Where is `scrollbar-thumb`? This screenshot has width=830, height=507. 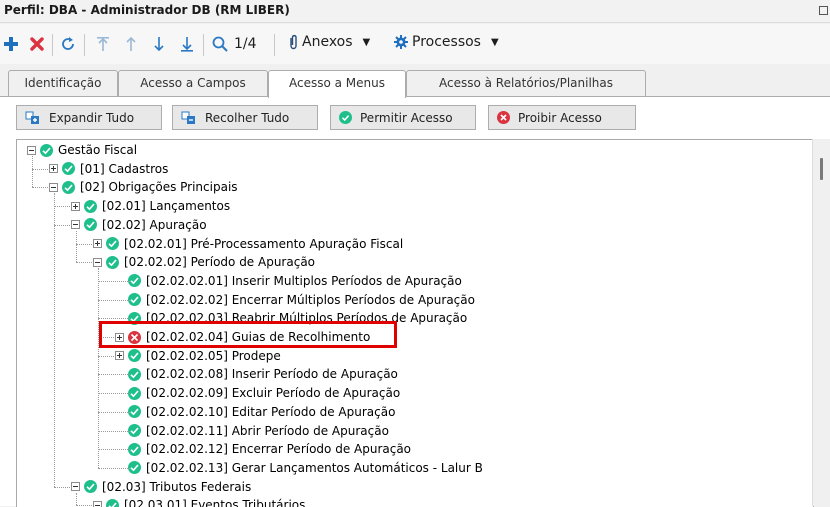
scrollbar-thumb is located at coordinates (821, 169).